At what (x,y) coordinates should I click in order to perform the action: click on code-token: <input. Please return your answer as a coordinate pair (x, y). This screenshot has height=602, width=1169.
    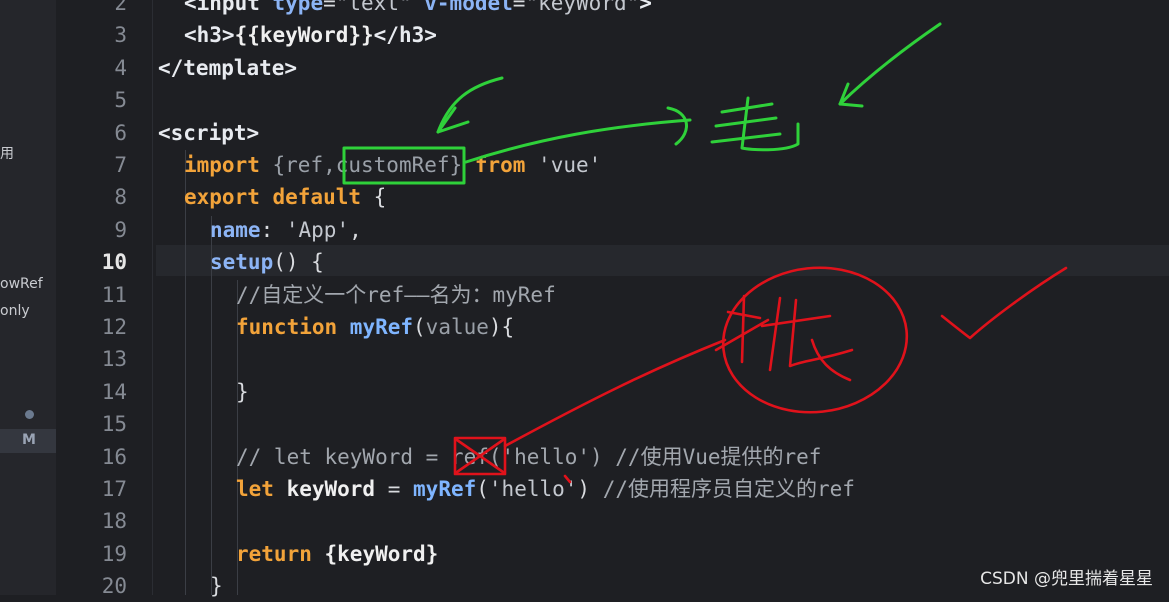
    Looking at the image, I should click on (228, 7).